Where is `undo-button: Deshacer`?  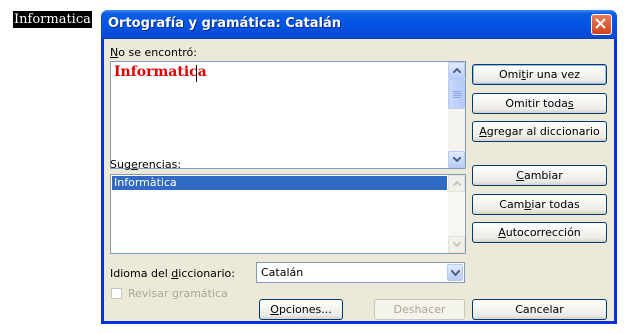 undo-button: Deshacer is located at coordinates (419, 309).